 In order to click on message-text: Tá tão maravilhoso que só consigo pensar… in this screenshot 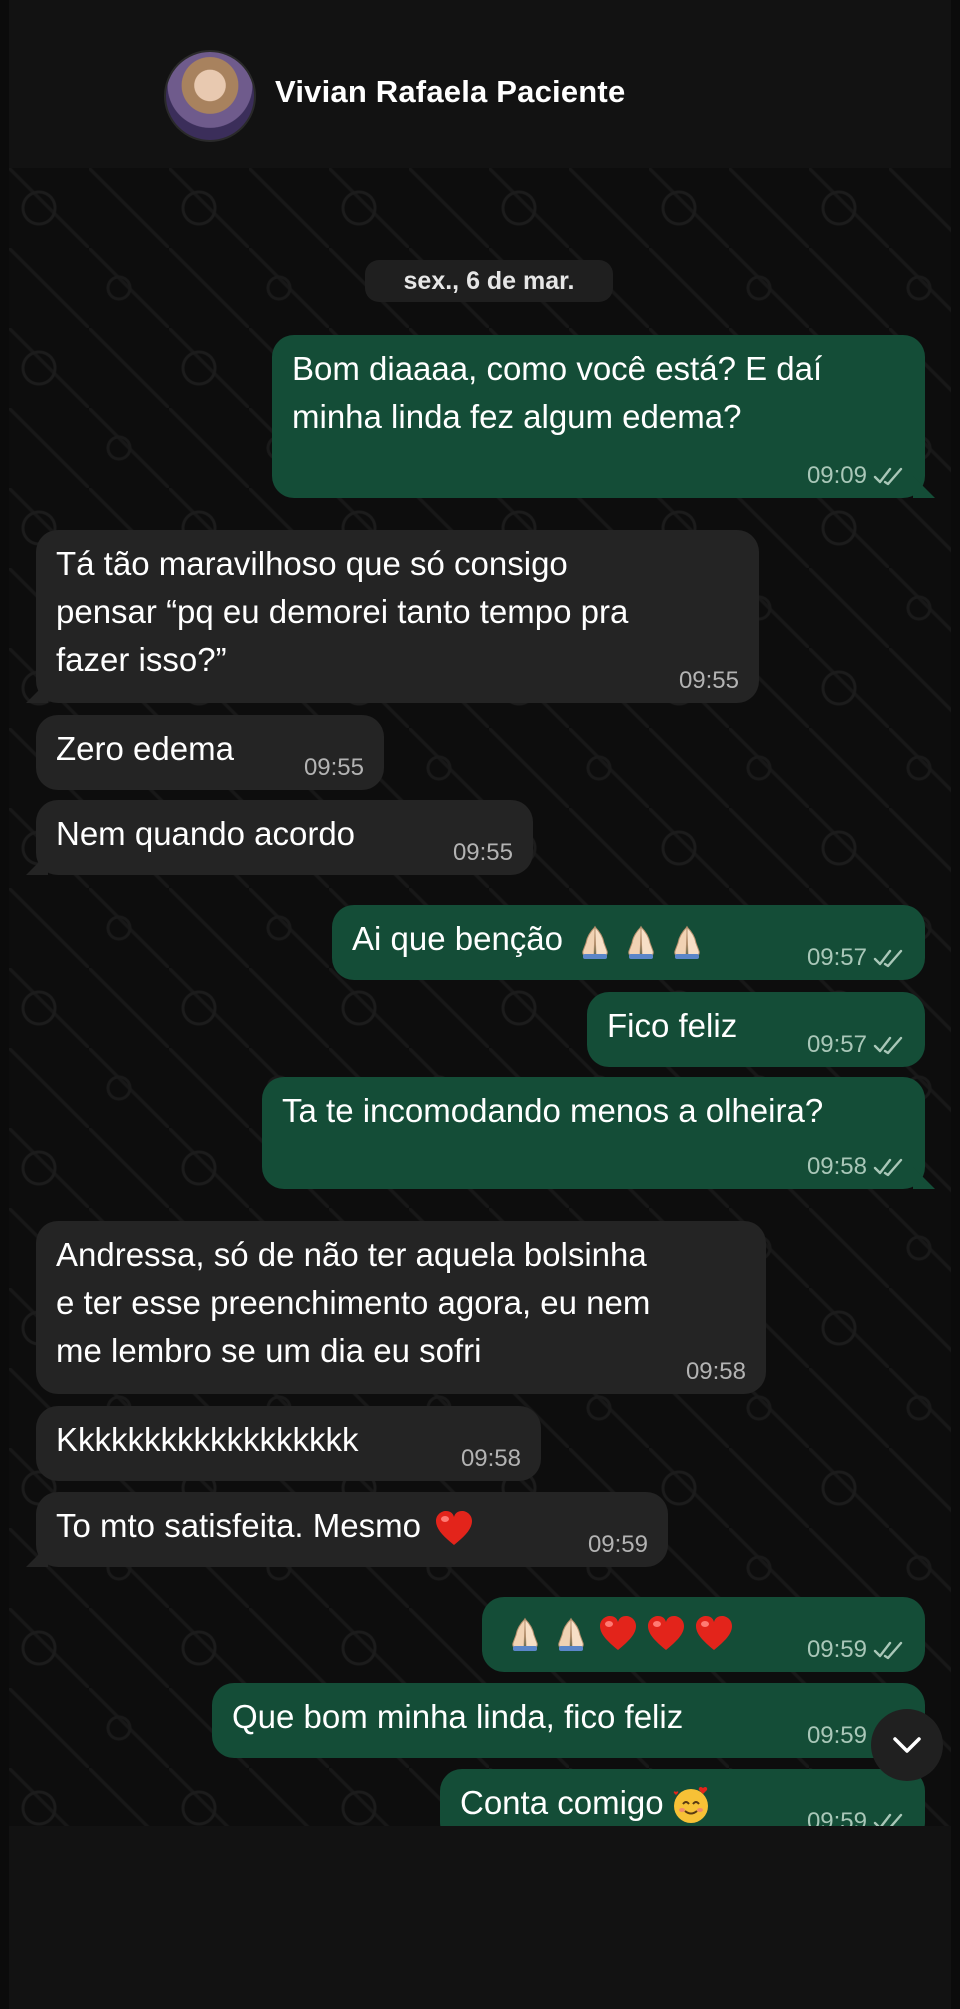, I will do `click(342, 611)`.